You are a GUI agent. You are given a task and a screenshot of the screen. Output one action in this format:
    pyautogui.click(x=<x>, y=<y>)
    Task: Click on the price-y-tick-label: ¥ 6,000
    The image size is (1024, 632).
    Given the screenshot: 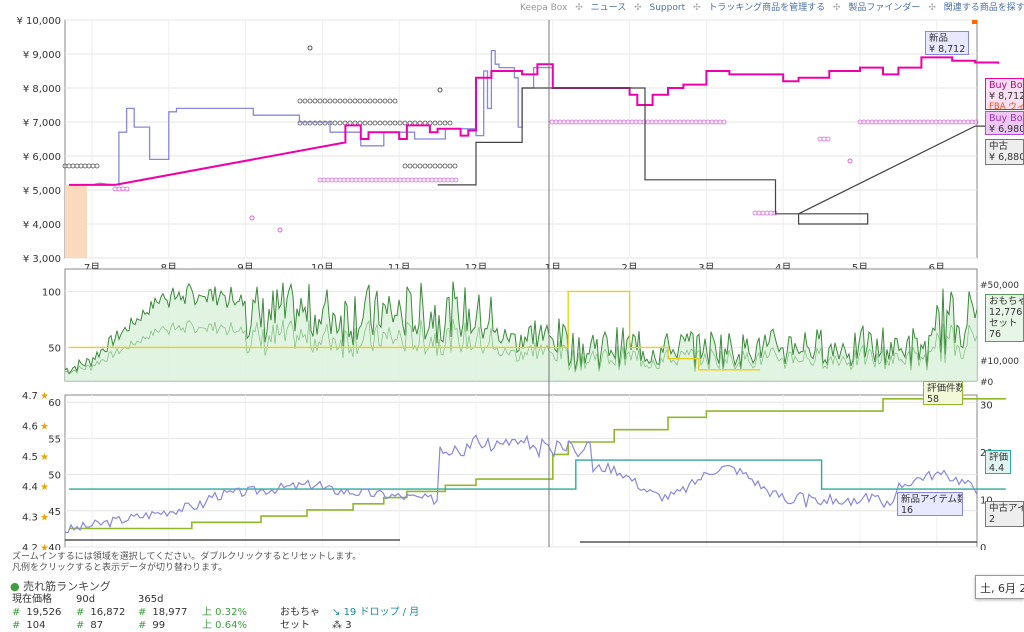 What is the action you would take?
    pyautogui.click(x=42, y=157)
    